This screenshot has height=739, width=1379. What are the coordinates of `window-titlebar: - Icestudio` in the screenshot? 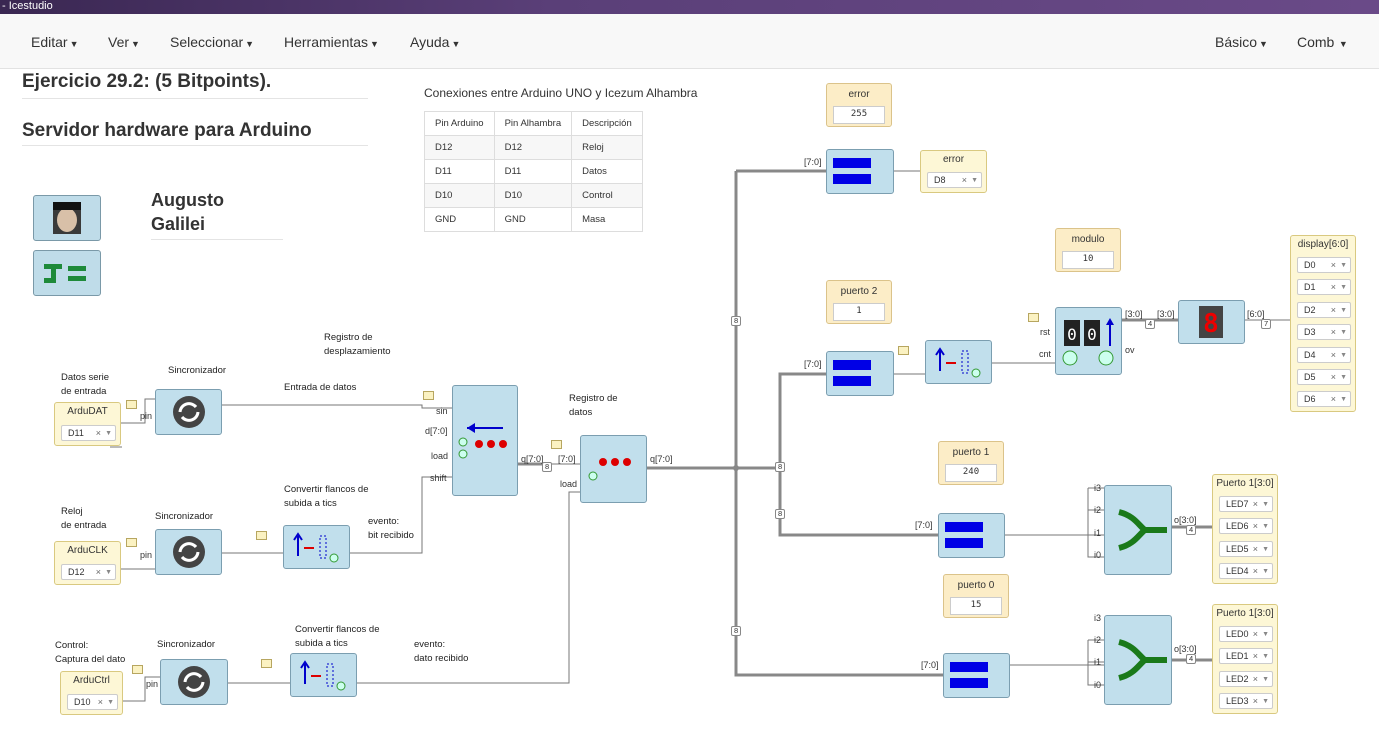 It's located at (689, 7).